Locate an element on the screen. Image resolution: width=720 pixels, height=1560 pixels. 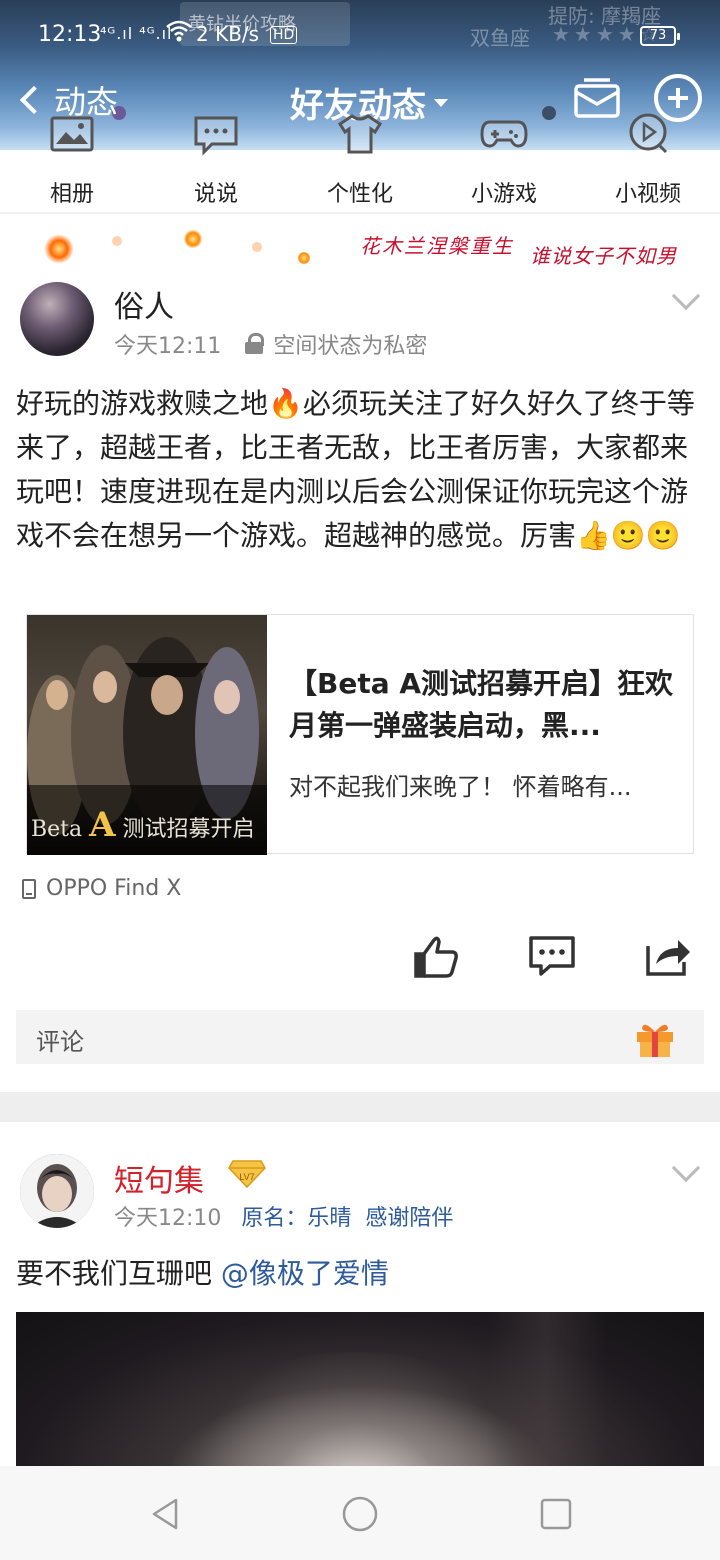
quick-nav-label: 说说 is located at coordinates (215, 194).